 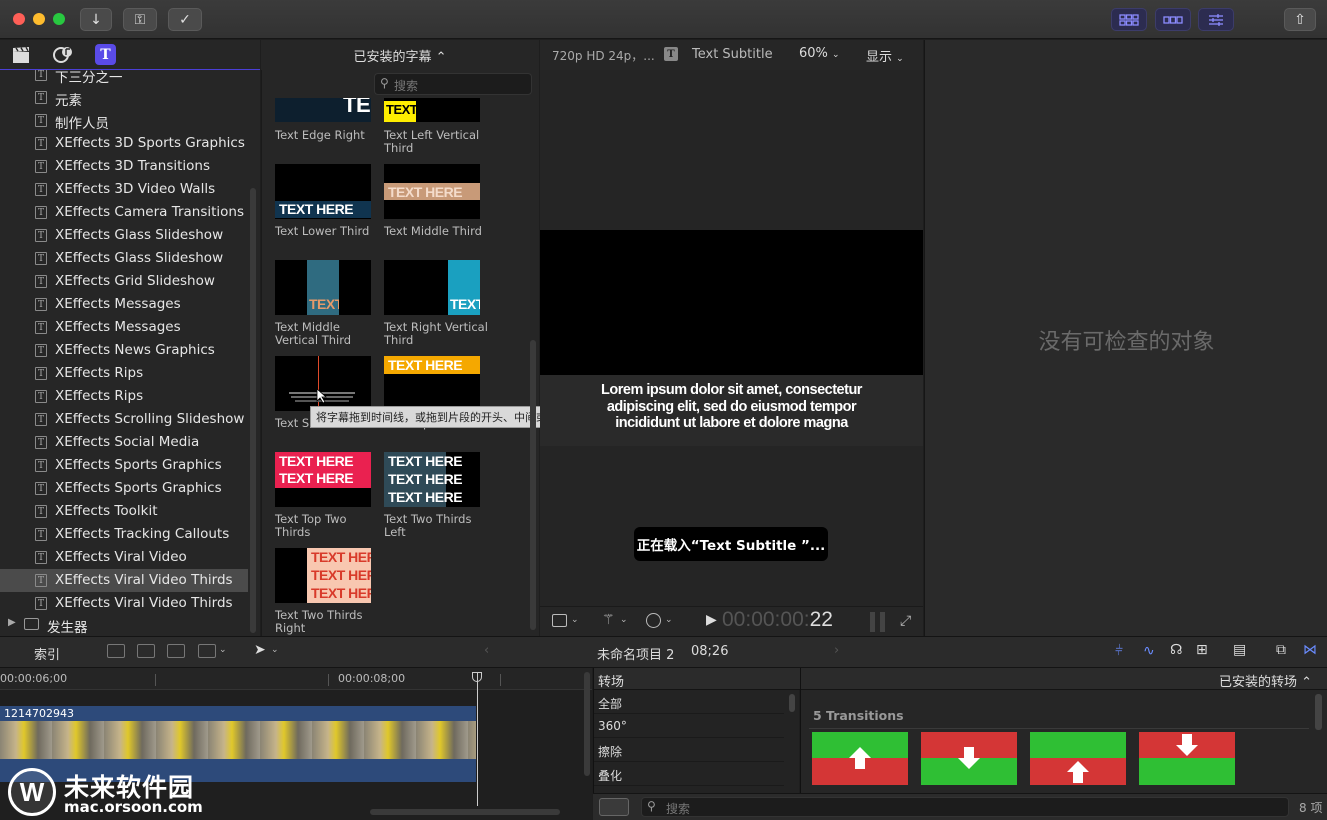 What do you see at coordinates (689, 727) in the screenshot?
I see `category-item: 360°` at bounding box center [689, 727].